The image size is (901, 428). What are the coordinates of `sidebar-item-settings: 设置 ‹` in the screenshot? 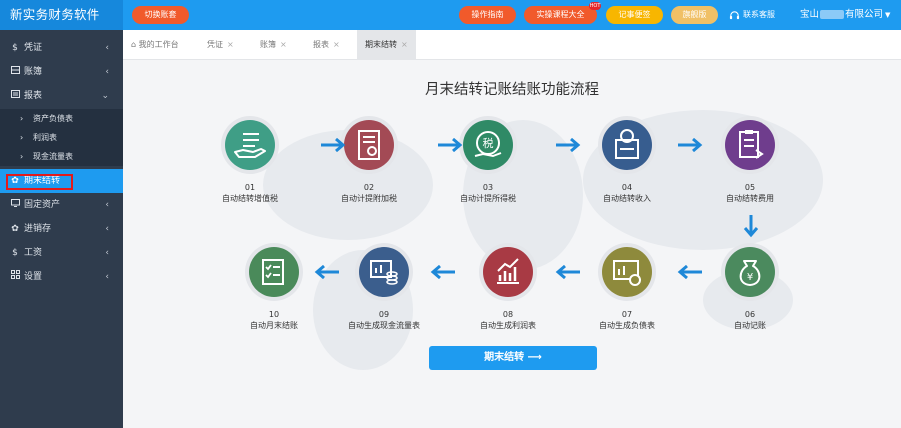 It's located at (61, 277).